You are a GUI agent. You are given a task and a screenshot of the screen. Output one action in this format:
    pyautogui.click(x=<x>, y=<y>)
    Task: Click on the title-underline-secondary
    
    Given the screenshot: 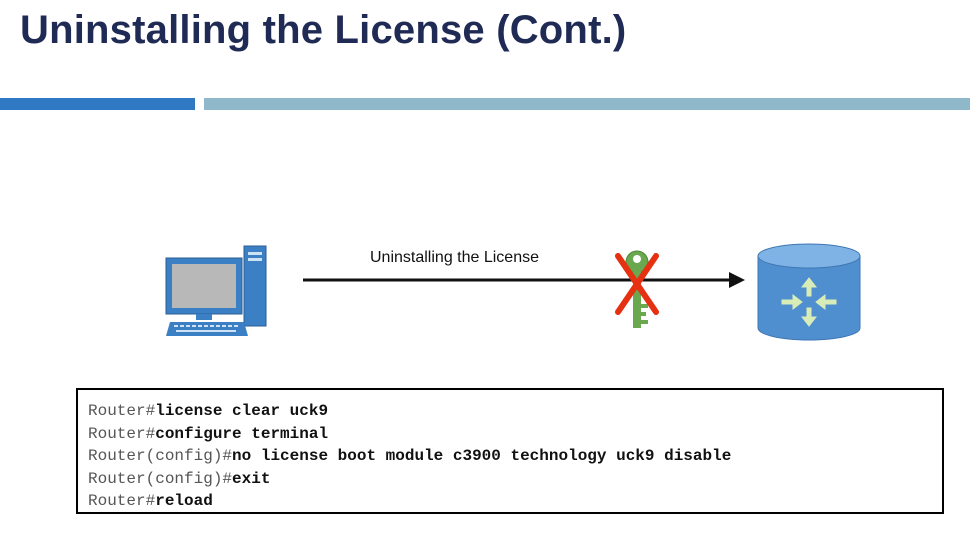 What is the action you would take?
    pyautogui.click(x=587, y=104)
    